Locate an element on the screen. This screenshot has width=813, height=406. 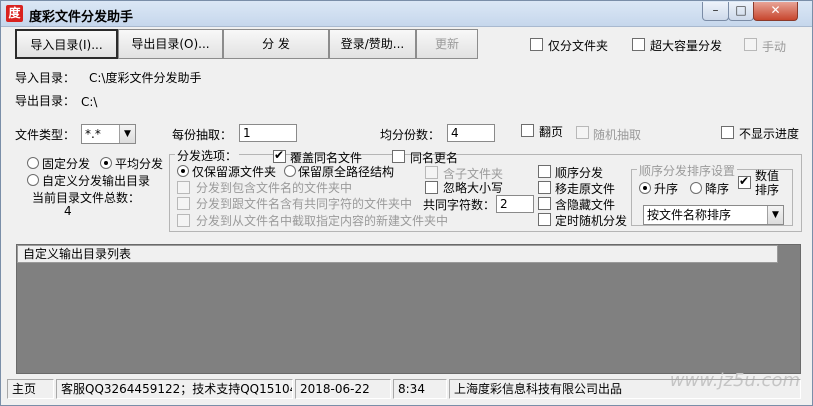
sort-settings-title: 顺序分发排序设置 is located at coordinates (687, 170).